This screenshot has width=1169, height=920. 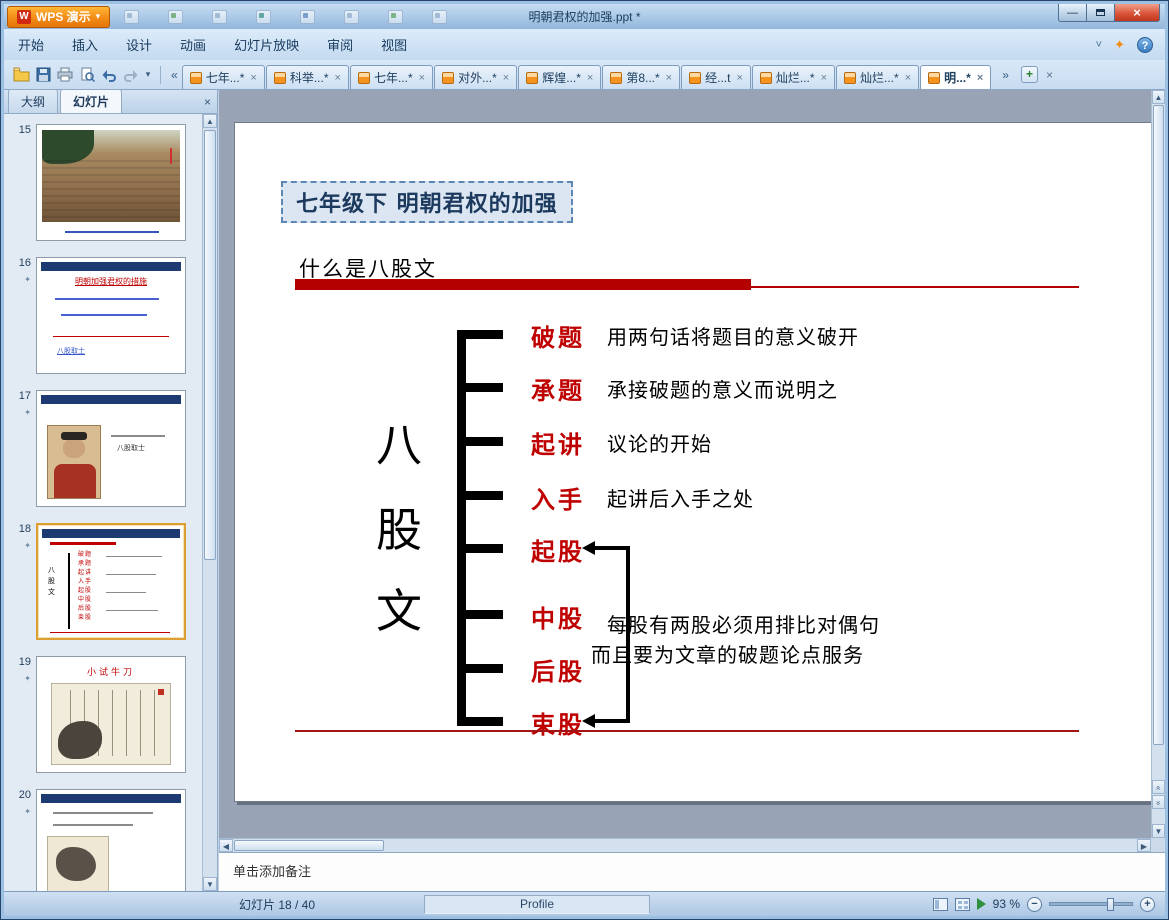 I want to click on minimize-button: —, so click(x=1072, y=13).